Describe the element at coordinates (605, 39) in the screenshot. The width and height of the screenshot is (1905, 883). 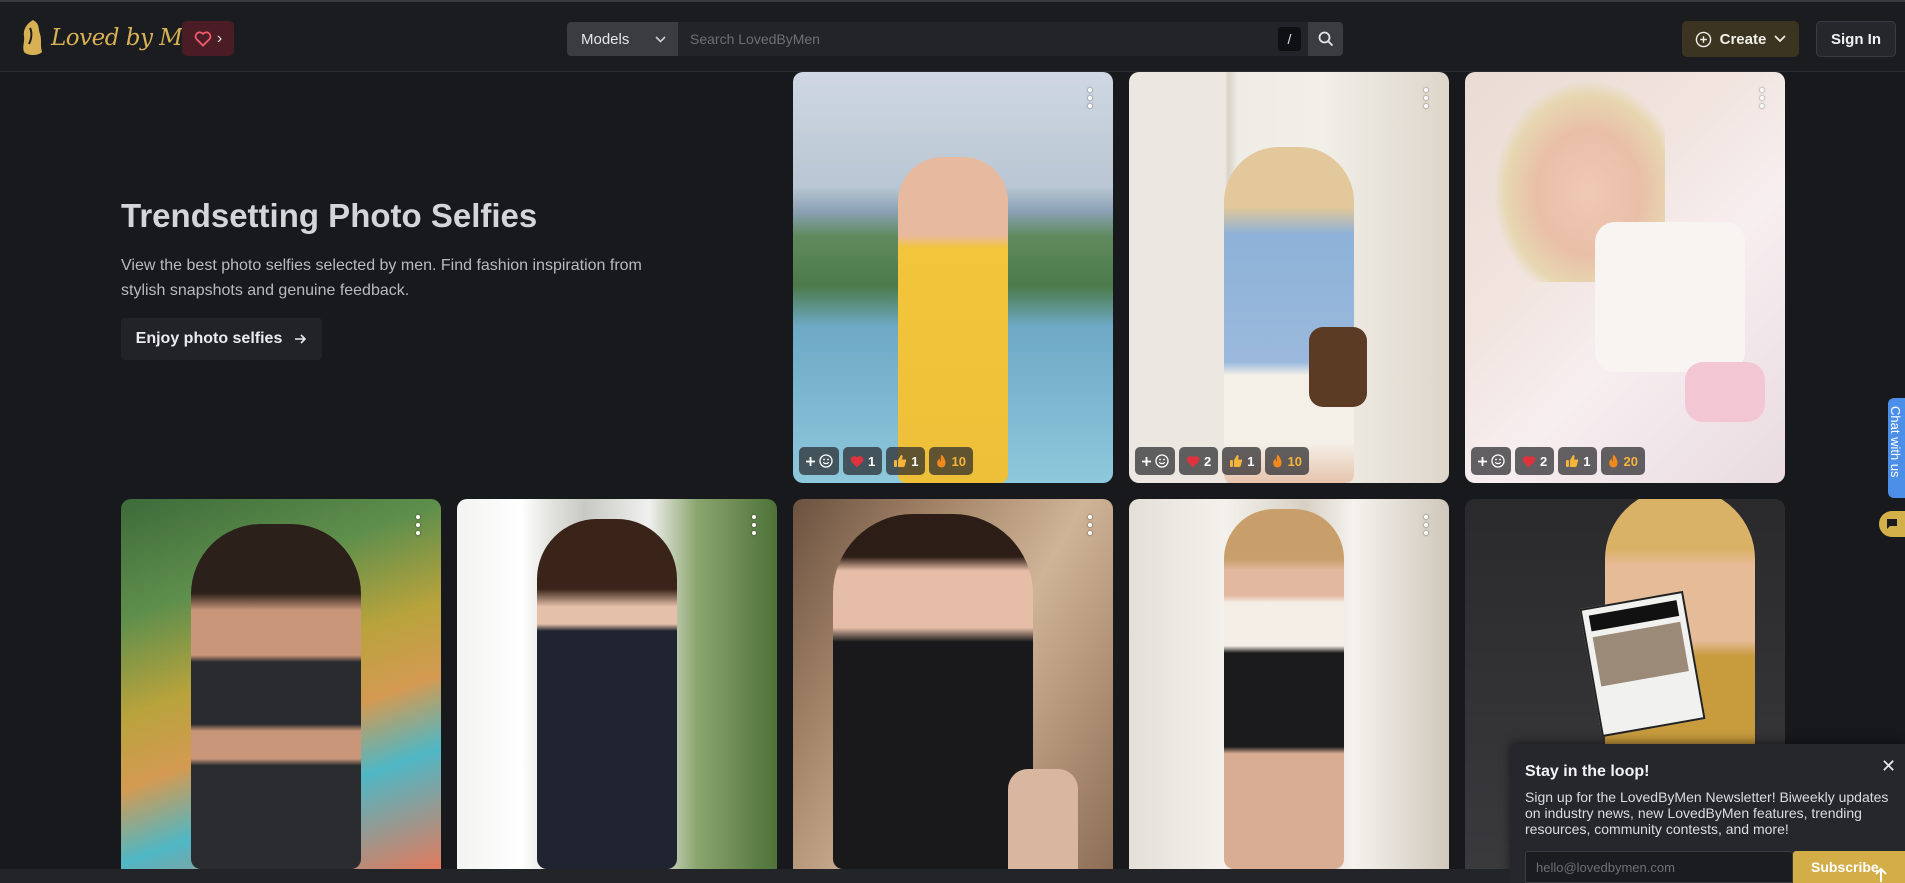
I see `models-dropdown-label: Models` at that location.